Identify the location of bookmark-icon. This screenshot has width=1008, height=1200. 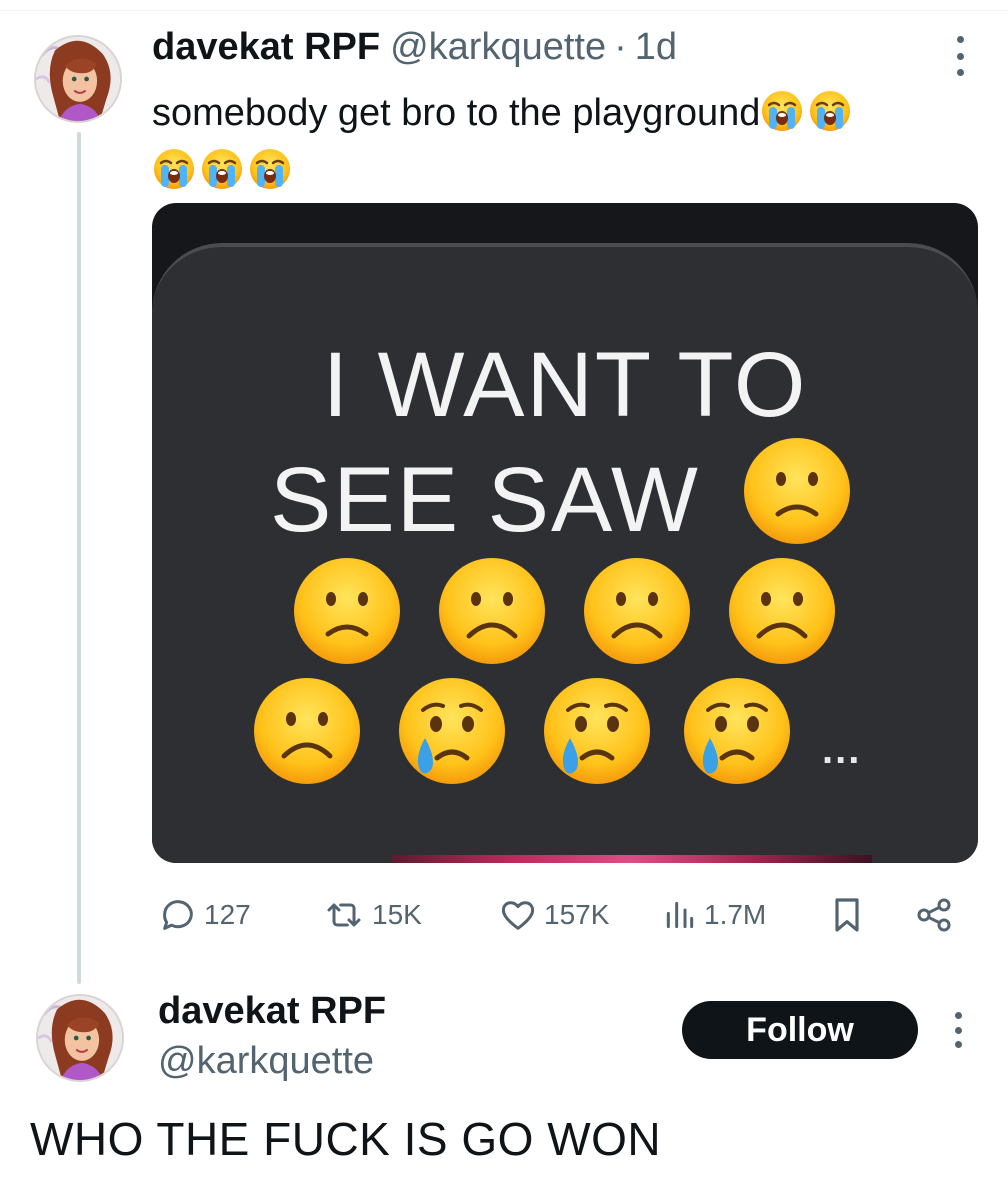
(847, 915).